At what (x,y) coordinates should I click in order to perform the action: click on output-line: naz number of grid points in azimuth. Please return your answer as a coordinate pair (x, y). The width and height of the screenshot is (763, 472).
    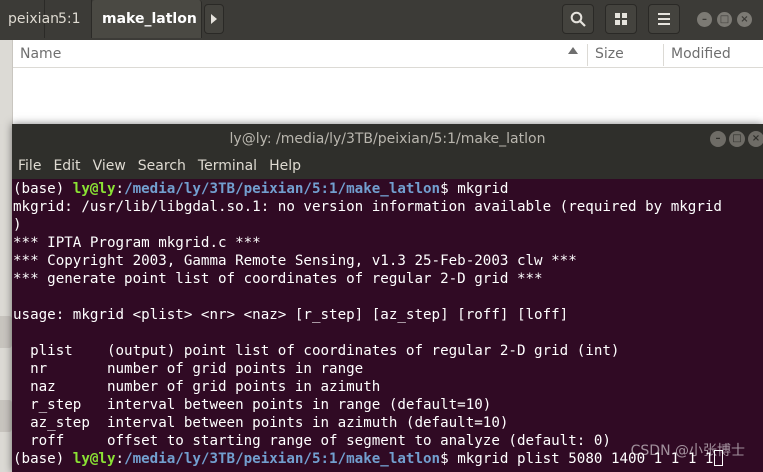
    Looking at the image, I should click on (197, 387).